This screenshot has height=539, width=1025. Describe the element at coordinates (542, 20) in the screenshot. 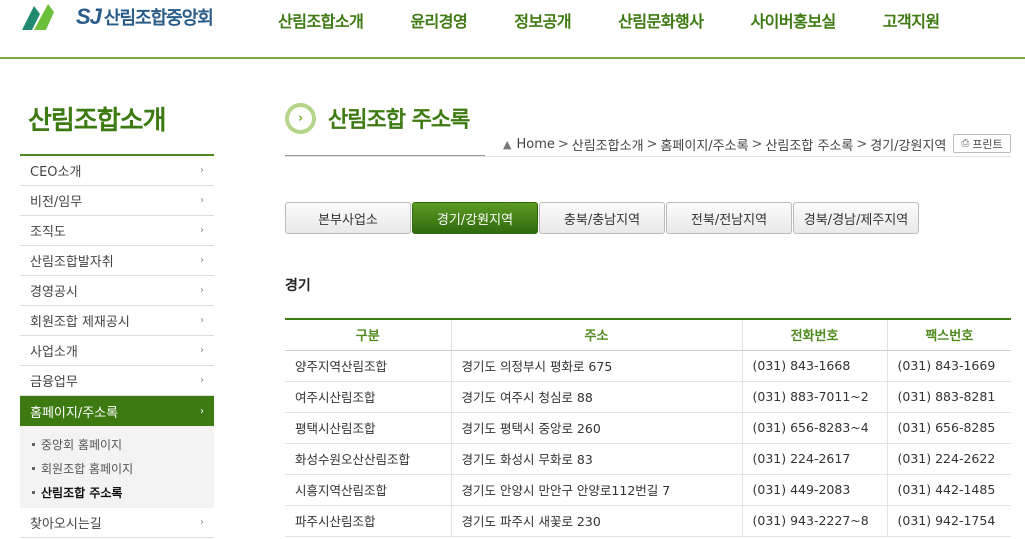

I see `gnb-item-disclosure: 정보공개` at that location.